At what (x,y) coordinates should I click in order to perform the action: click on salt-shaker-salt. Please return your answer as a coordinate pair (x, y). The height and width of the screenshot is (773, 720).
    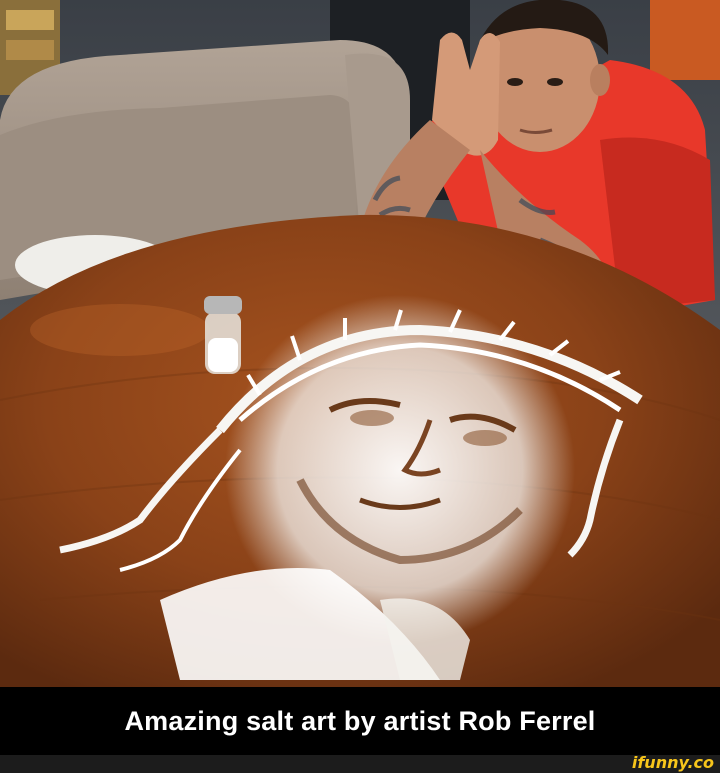
    Looking at the image, I should click on (223, 355).